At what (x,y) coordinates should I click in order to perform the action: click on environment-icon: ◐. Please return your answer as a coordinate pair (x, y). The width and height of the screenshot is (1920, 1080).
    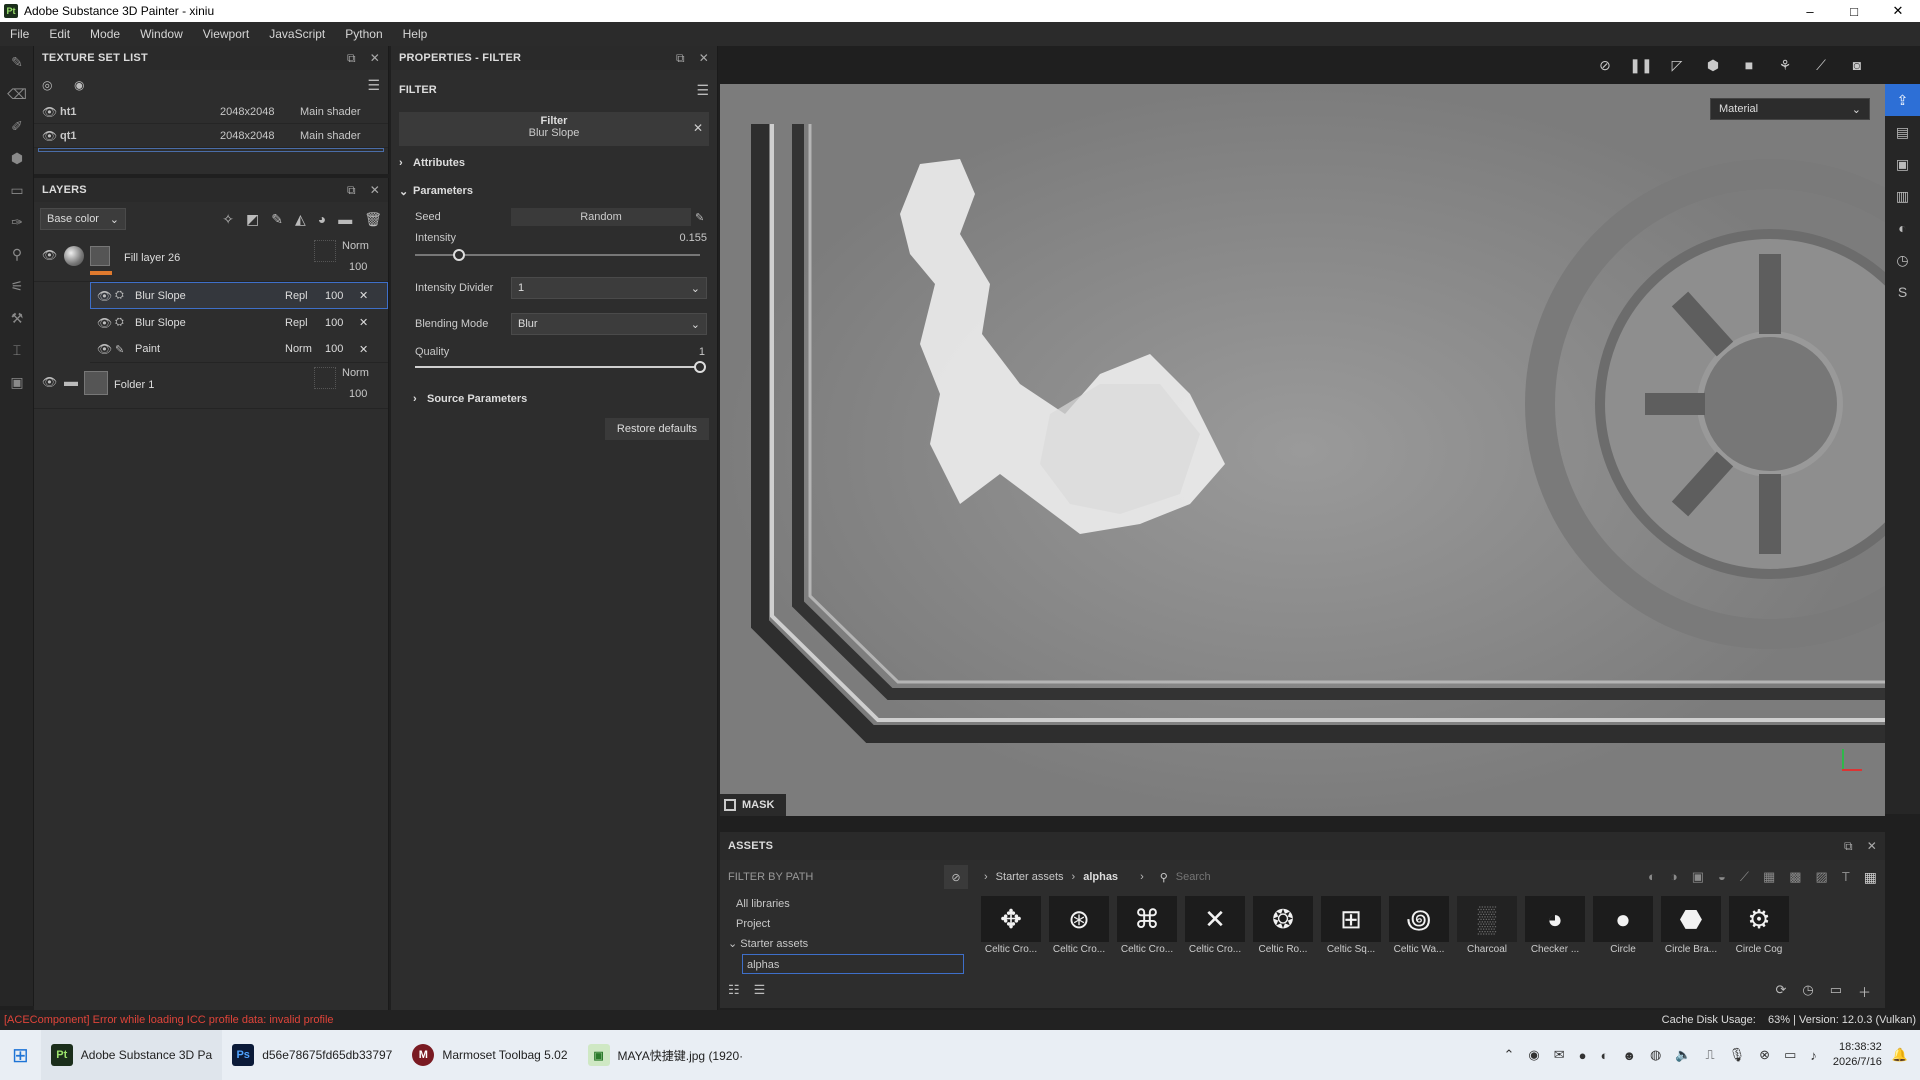
    Looking at the image, I should click on (1902, 228).